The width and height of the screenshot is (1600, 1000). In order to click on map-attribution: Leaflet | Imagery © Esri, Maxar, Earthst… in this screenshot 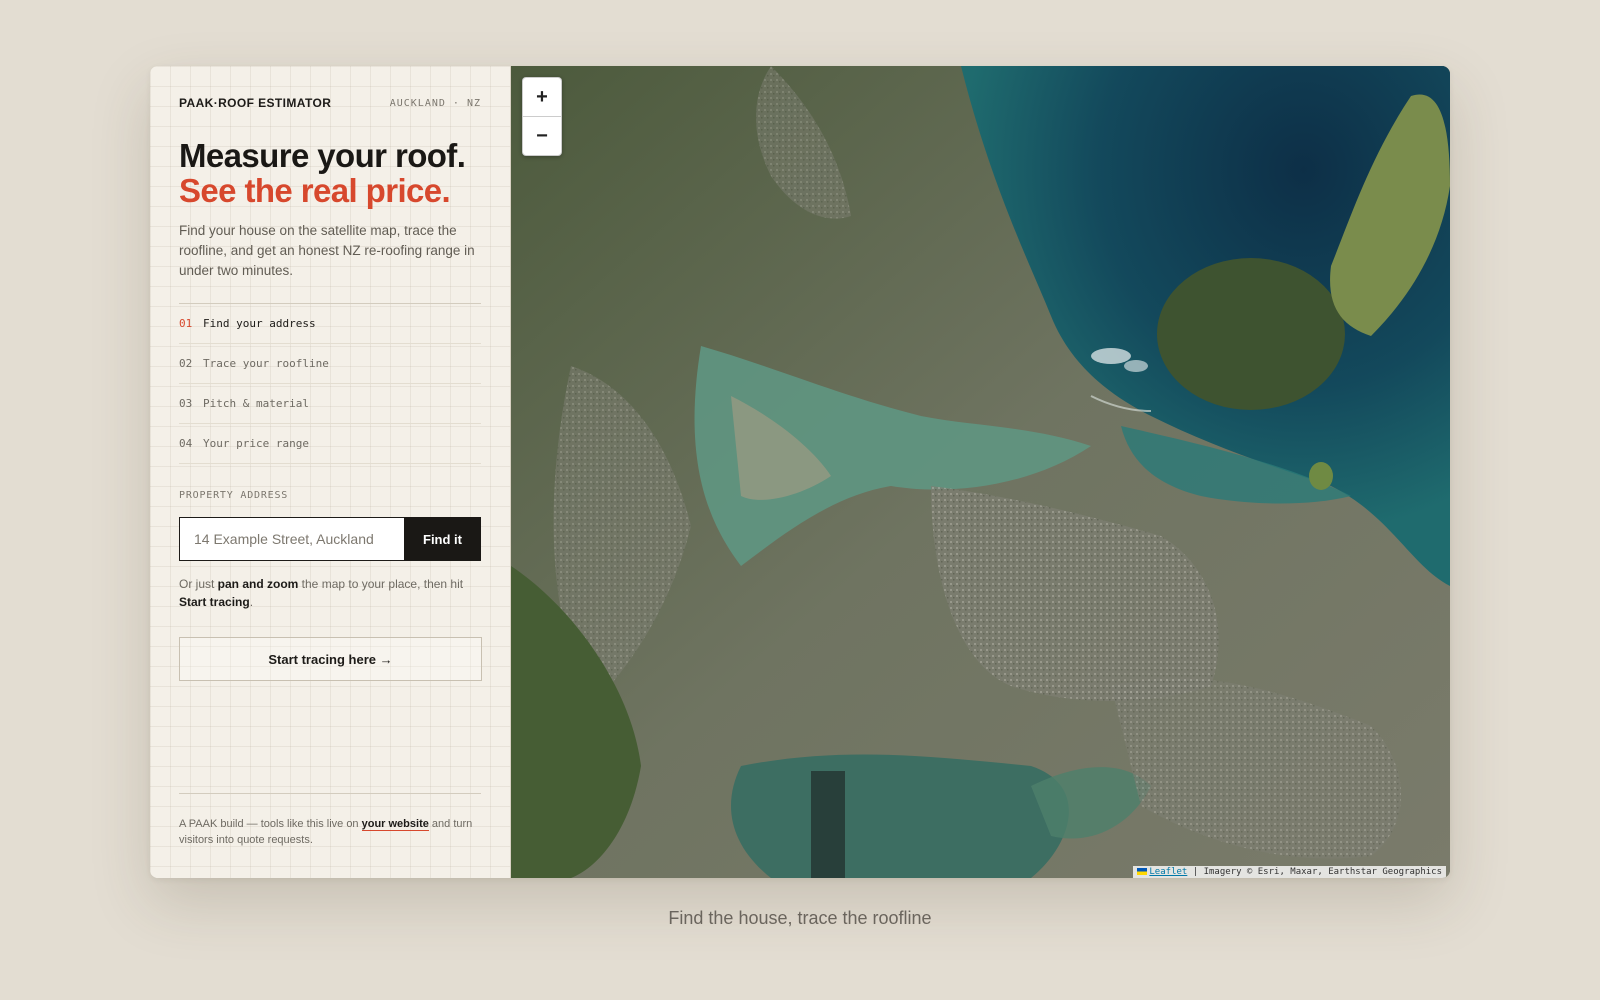, I will do `click(1289, 872)`.